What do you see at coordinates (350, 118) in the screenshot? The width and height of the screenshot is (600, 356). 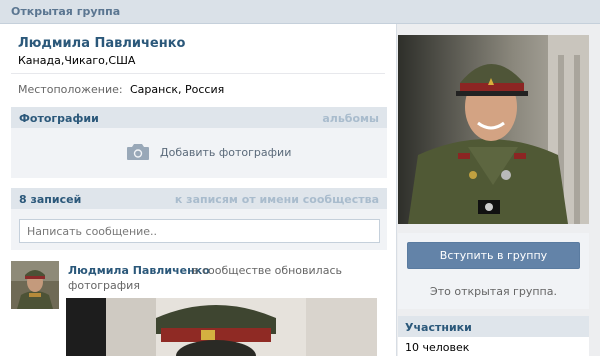 I see `albums-link: альбомы` at bounding box center [350, 118].